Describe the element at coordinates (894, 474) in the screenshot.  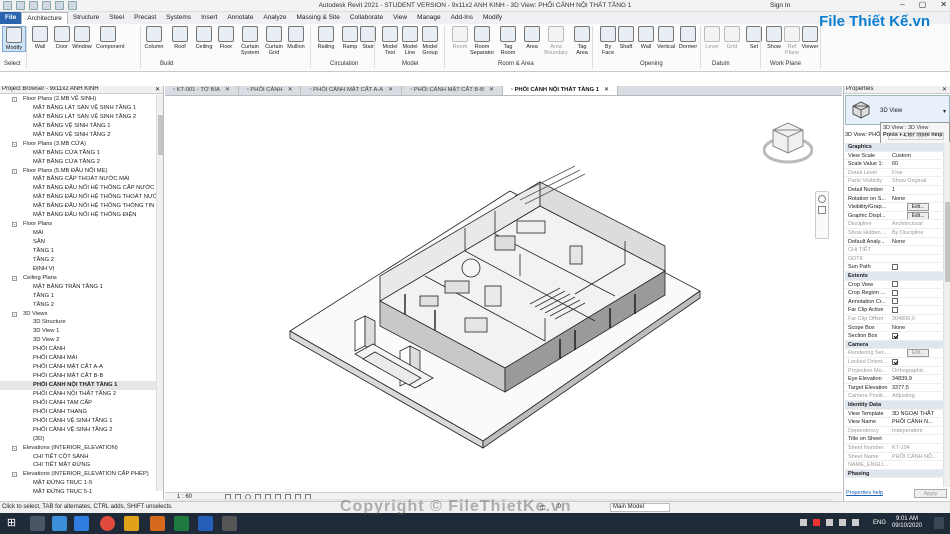
I see `property-group: Phasing` at that location.